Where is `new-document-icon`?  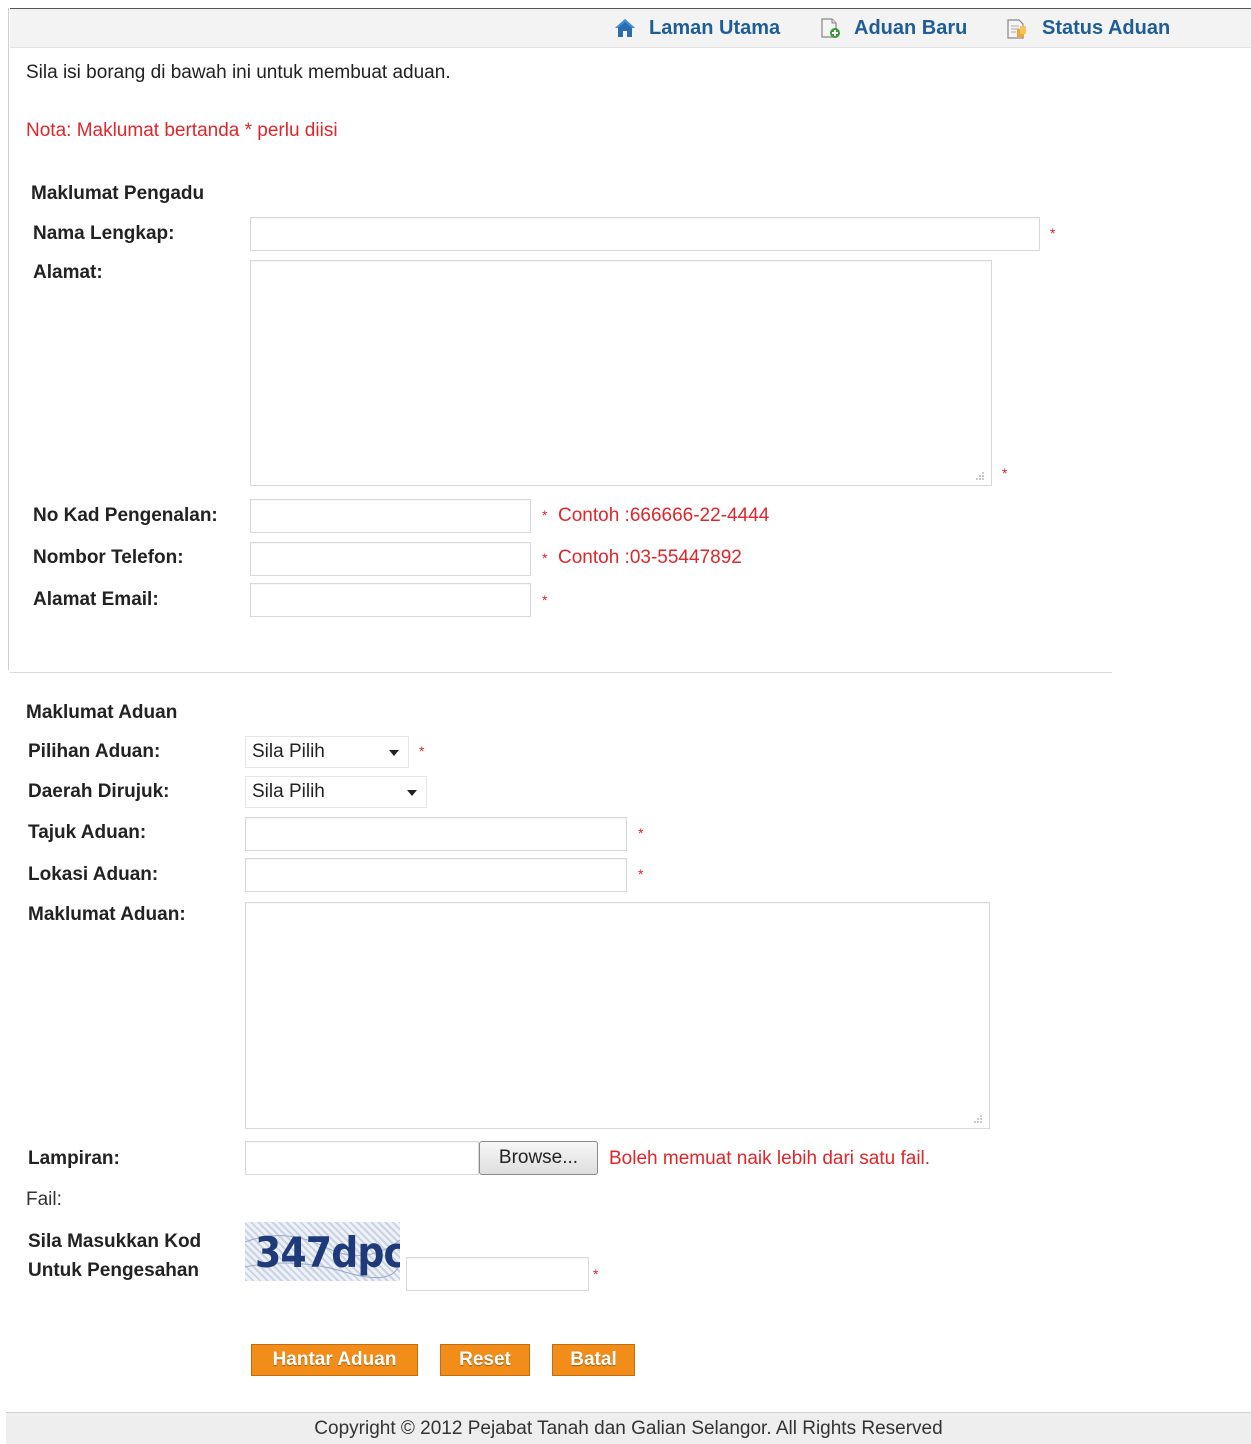 new-document-icon is located at coordinates (830, 28).